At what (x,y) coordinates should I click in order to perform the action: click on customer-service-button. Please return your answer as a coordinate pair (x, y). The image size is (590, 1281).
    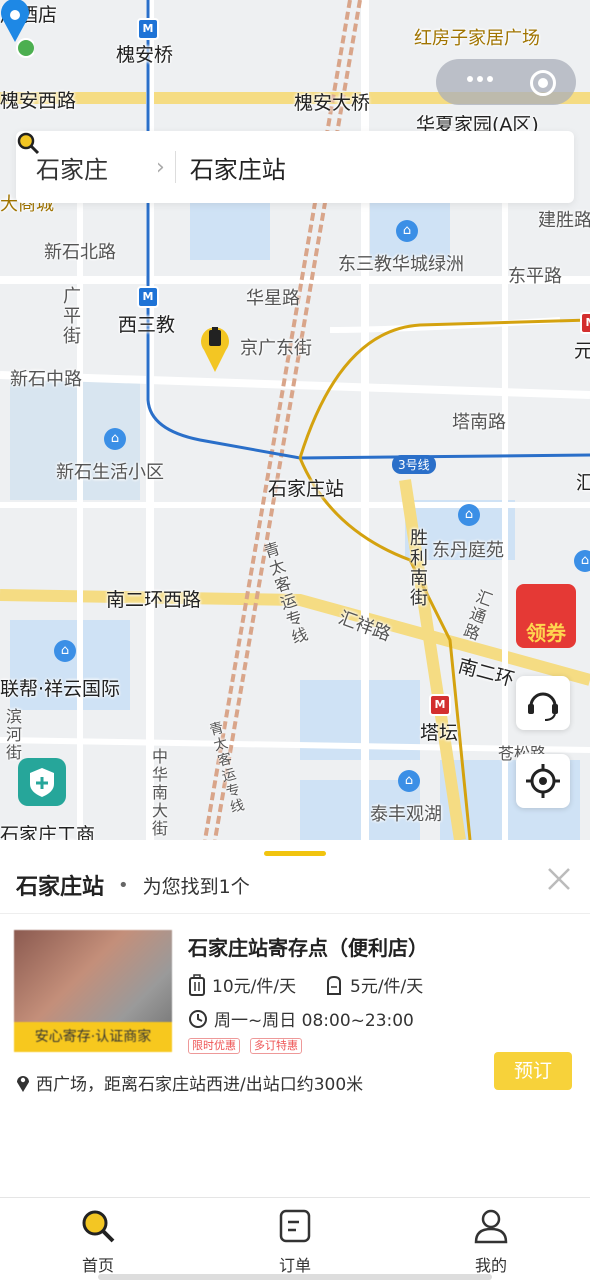
    Looking at the image, I should click on (543, 703).